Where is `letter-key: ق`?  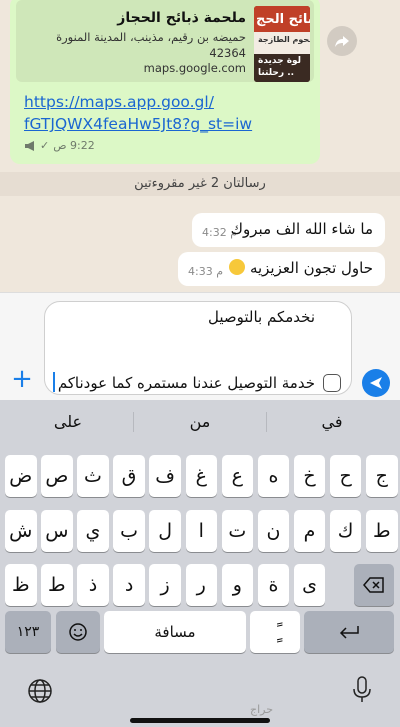 letter-key: ق is located at coordinates (129, 476).